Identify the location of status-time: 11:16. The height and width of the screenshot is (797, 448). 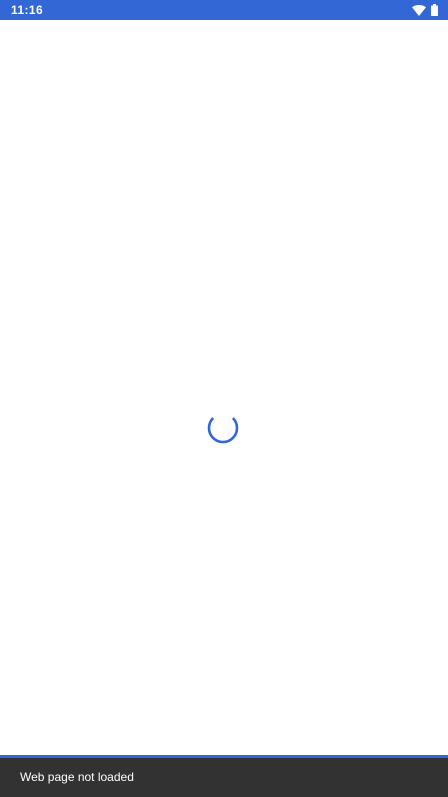
(27, 10).